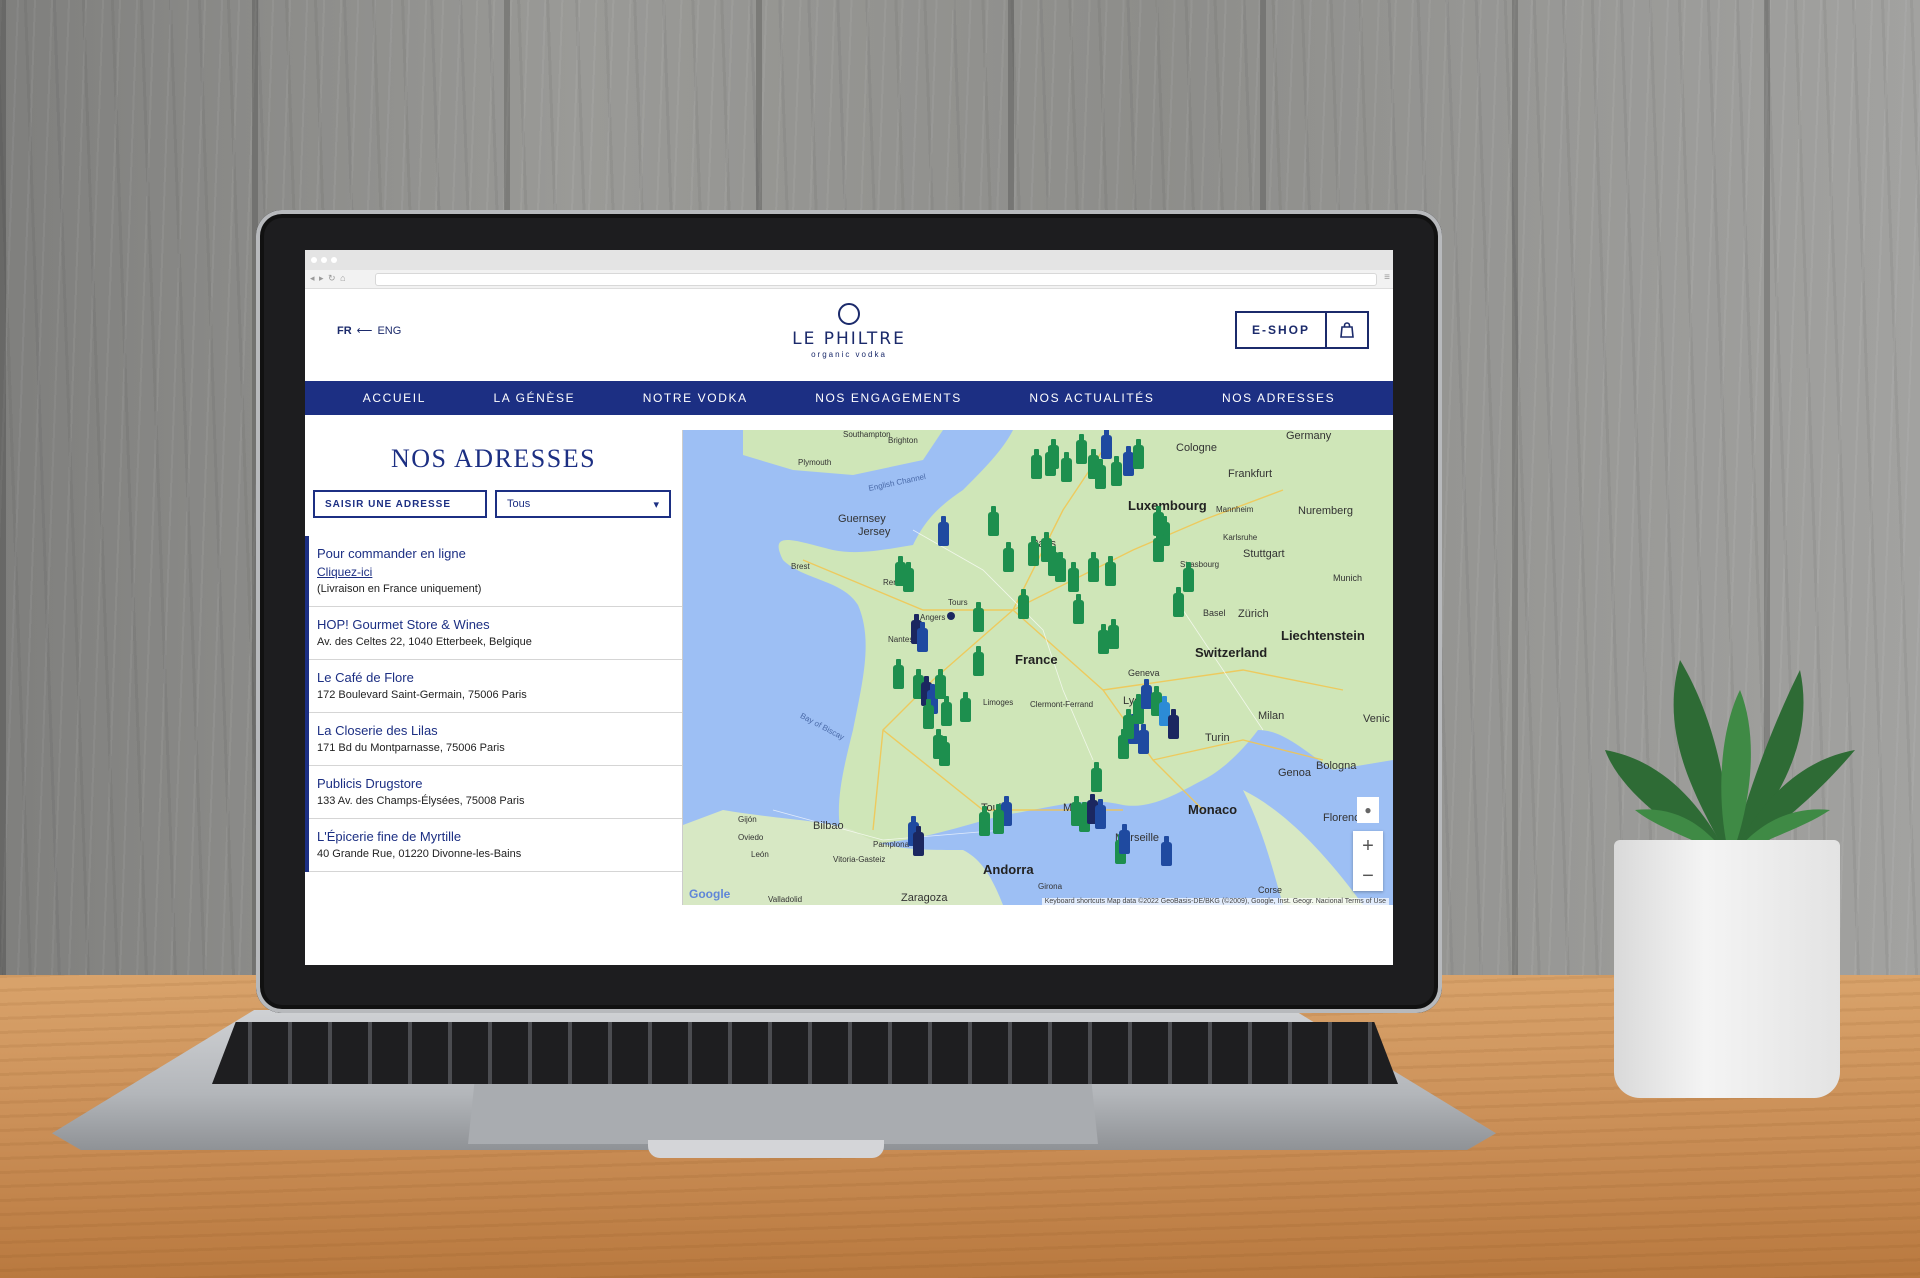 Image resolution: width=1920 pixels, height=1278 pixels. I want to click on google-logo: Google, so click(710, 894).